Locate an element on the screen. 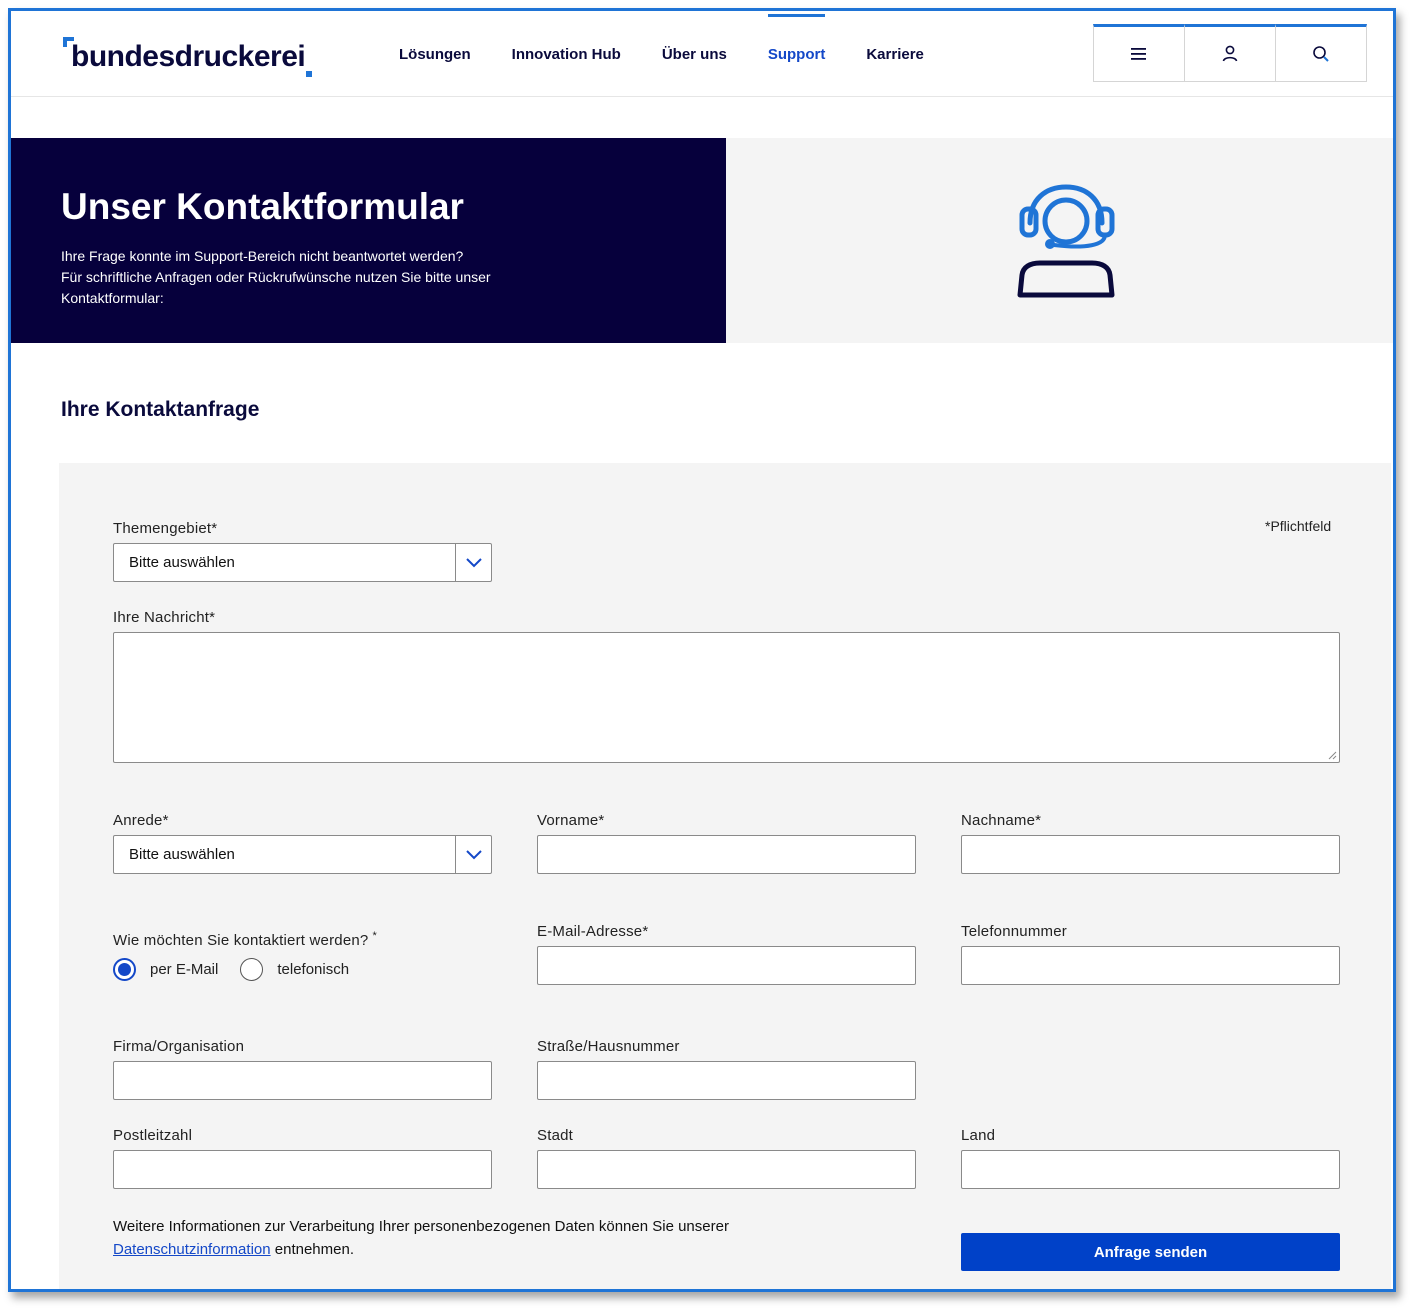 The width and height of the screenshot is (1416, 1311). street-label: Straße/Hausnummer is located at coordinates (608, 1046).